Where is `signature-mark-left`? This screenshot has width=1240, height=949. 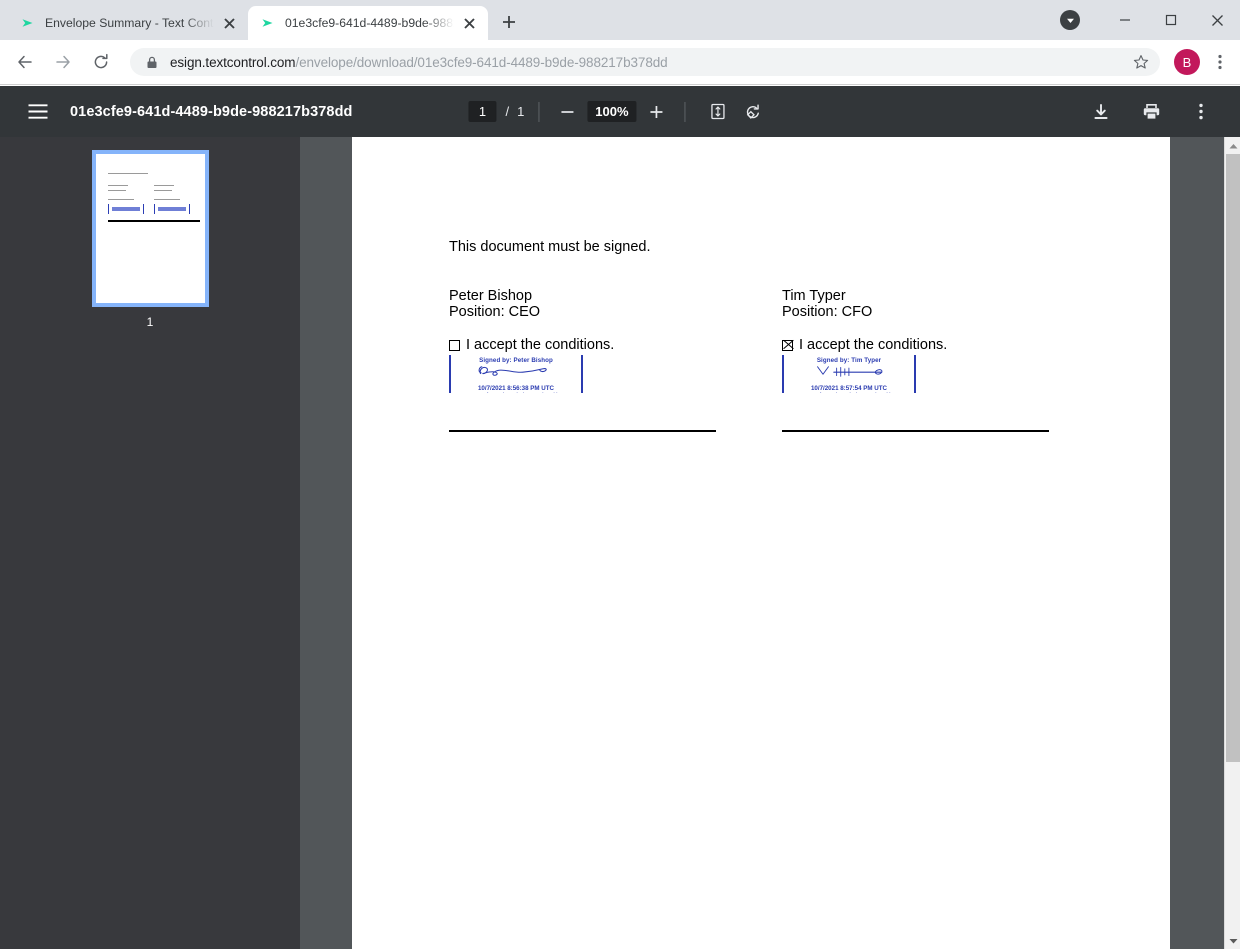
signature-mark-left is located at coordinates (512, 371).